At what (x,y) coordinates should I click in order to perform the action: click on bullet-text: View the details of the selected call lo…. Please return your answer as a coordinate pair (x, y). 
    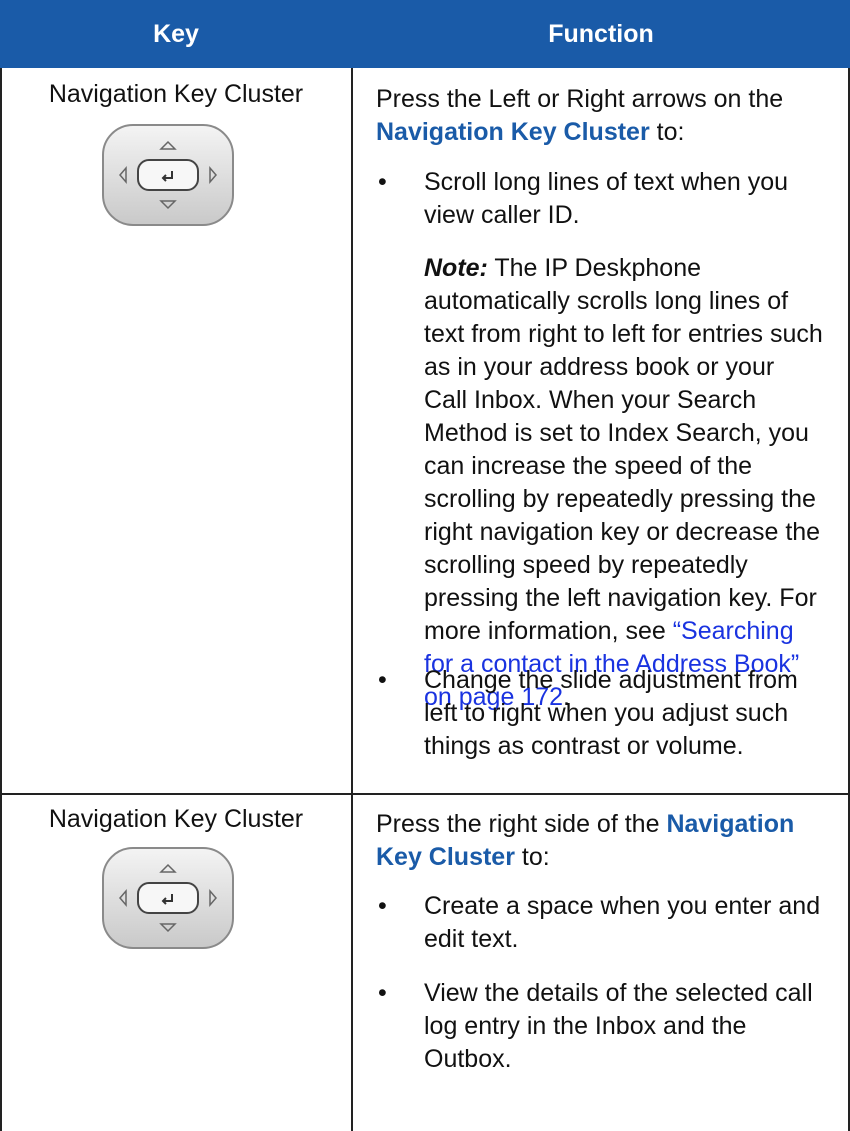
    Looking at the image, I should click on (618, 1026).